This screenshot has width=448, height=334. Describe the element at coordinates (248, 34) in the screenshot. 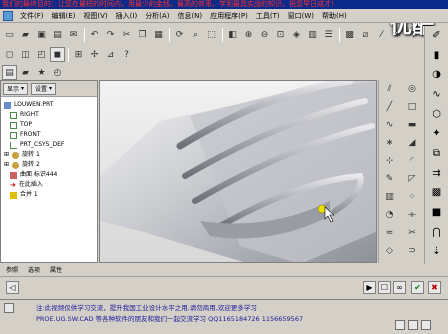

I see `zoom-in-icon: ⊕` at that location.